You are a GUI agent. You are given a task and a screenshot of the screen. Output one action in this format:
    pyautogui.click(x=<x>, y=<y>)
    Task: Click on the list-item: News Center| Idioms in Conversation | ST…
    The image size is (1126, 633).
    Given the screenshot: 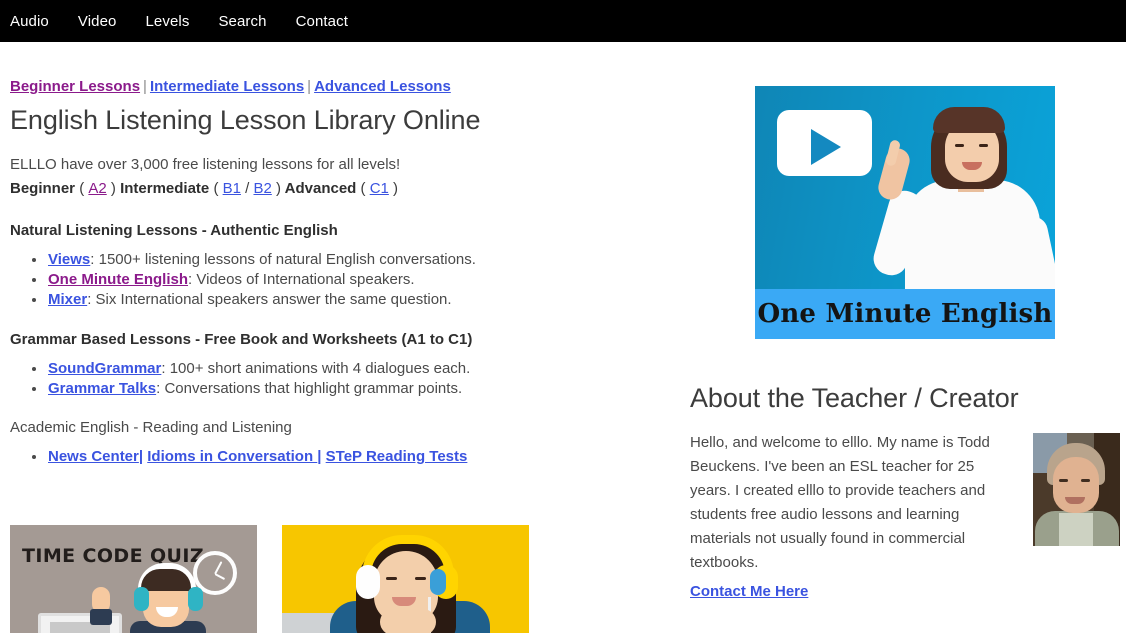 What is the action you would take?
    pyautogui.click(x=366, y=457)
    